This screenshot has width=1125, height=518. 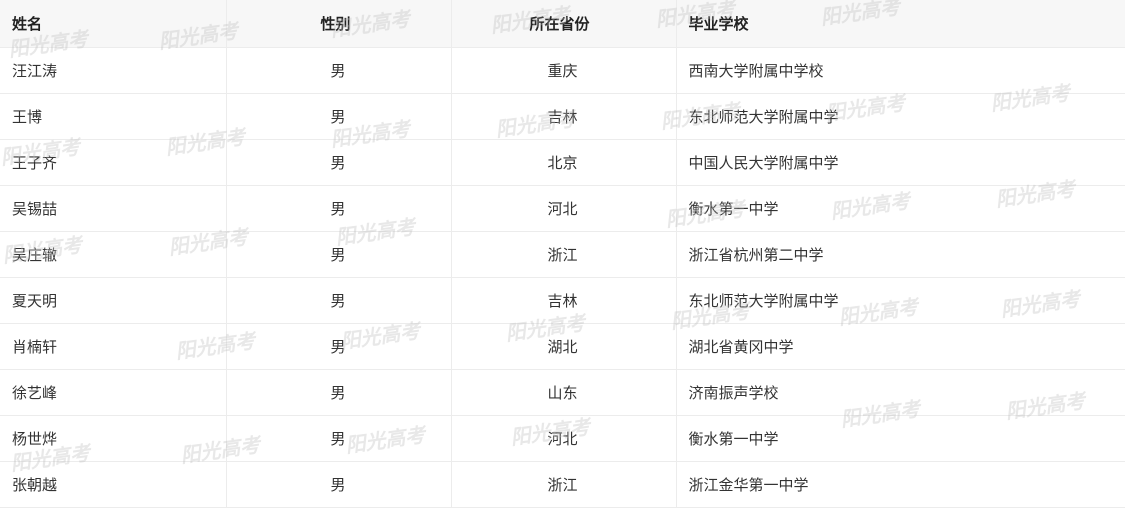 I want to click on table-row: 杨世烨 男 河北 衡水第一中学, so click(x=562, y=438).